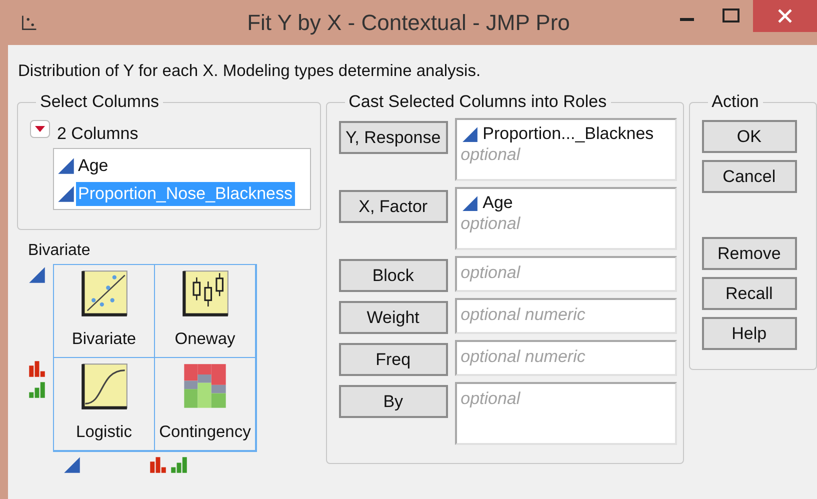  Describe the element at coordinates (97, 134) in the screenshot. I see `column-count: 2 Columns` at that location.